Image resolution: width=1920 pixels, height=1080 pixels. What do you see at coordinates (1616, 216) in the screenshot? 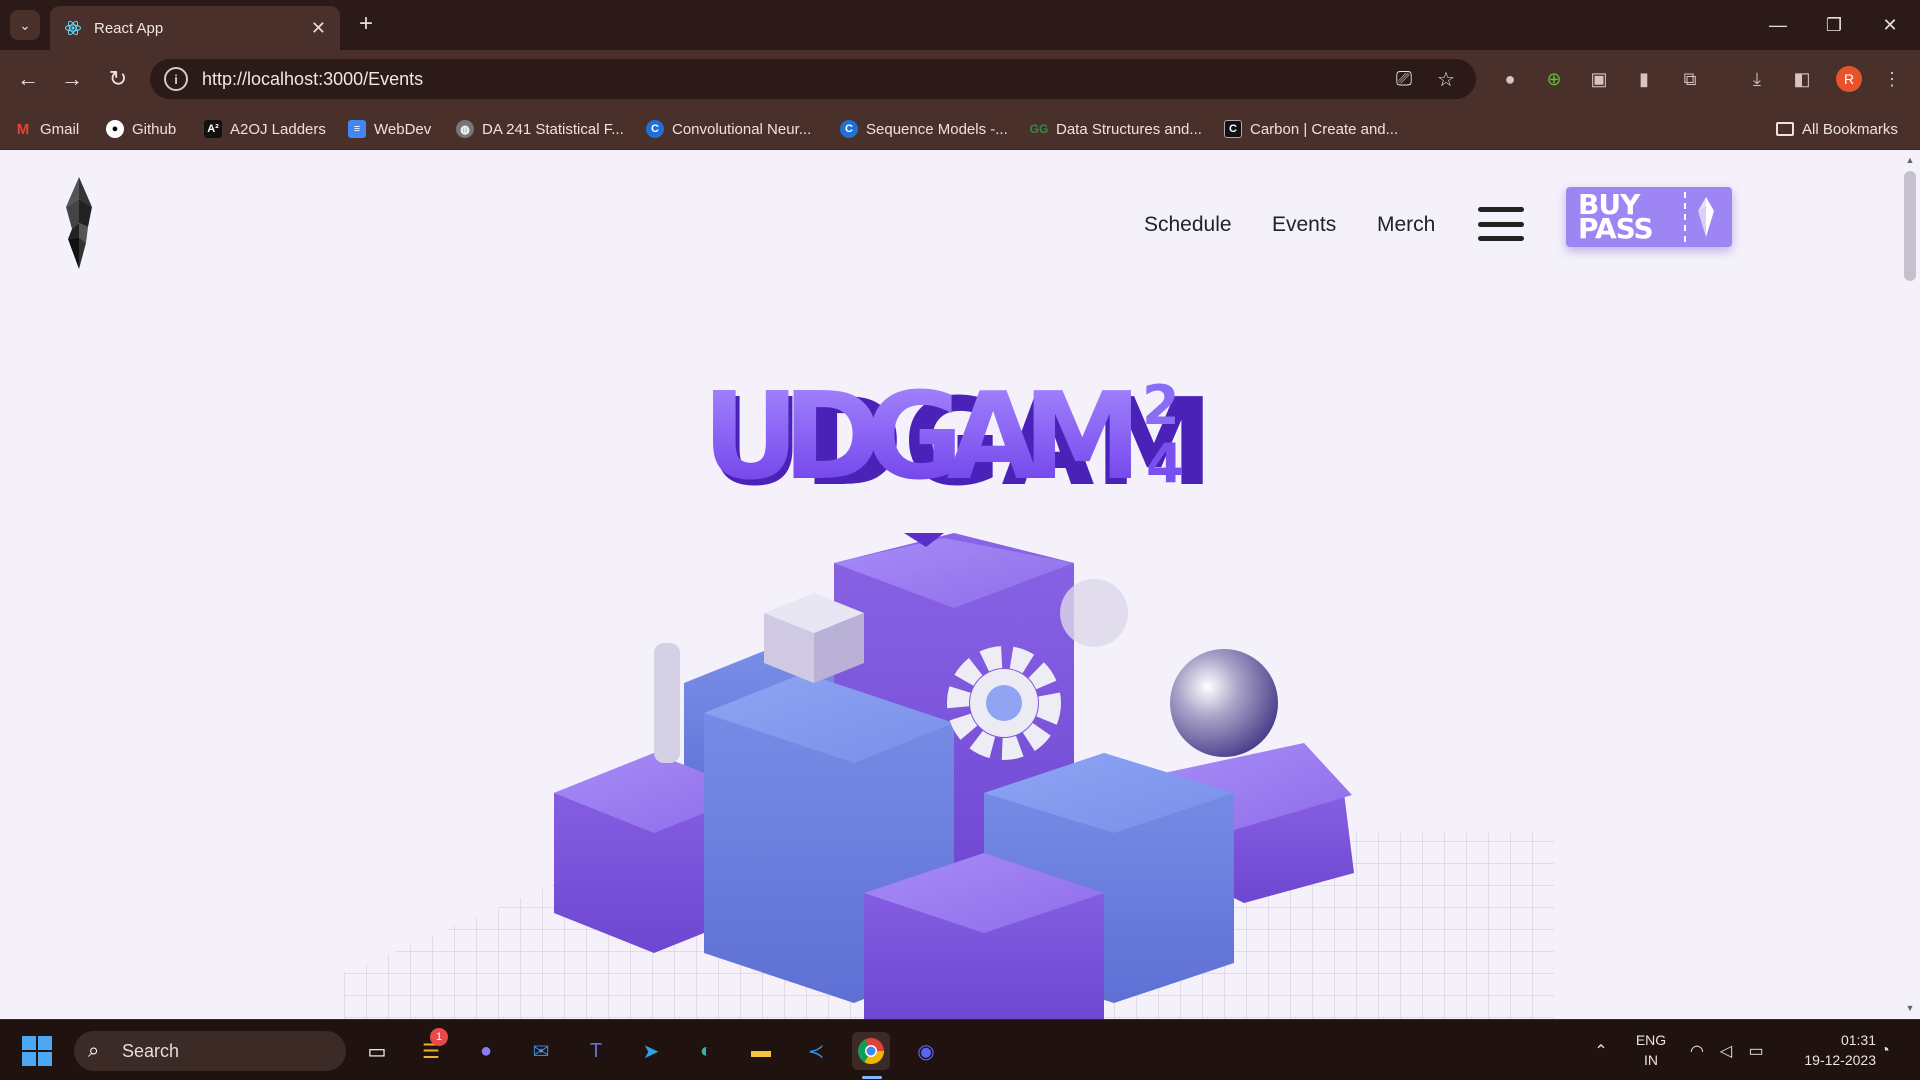
I see `buy-pass-label: BUY PASS` at bounding box center [1616, 216].